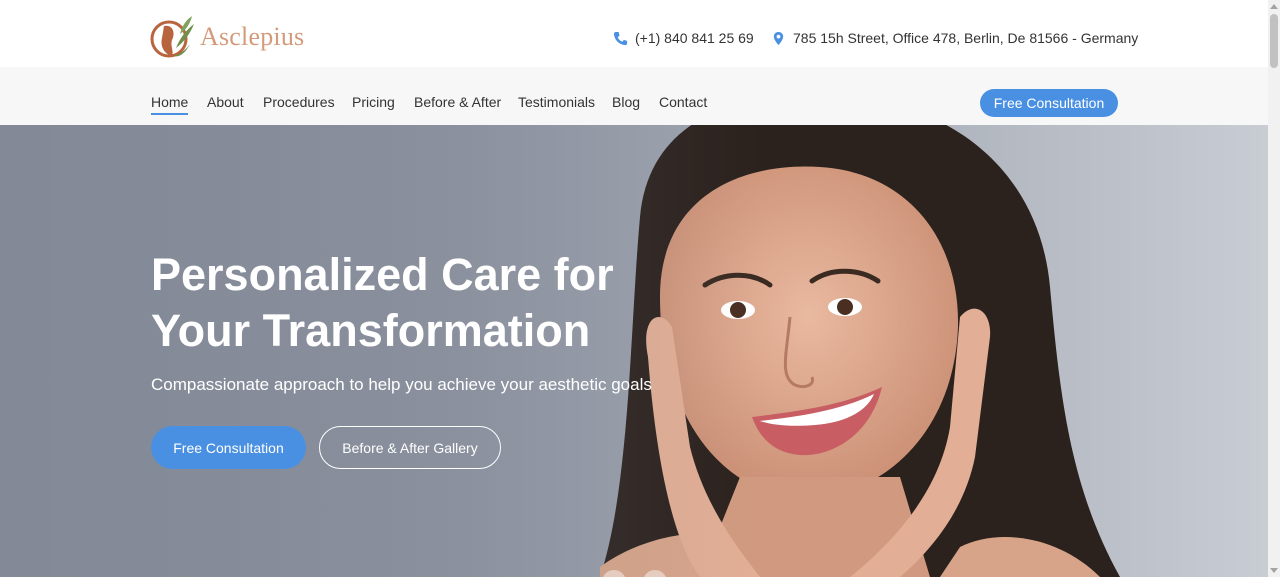 The image size is (1280, 577). Describe the element at coordinates (371, 330) in the screenshot. I see `hero-title-line-2: Your Transformation` at that location.